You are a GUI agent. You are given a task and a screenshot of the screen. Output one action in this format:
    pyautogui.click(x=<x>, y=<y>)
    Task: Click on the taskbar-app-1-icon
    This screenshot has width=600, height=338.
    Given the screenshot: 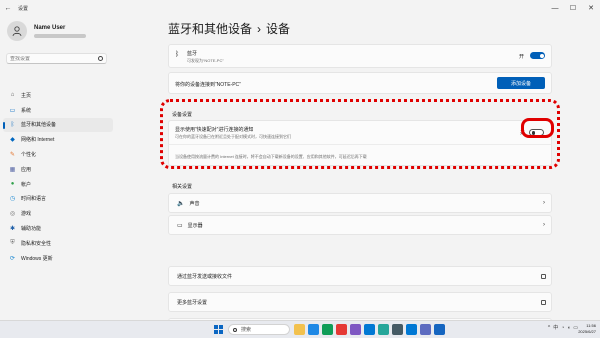 What is the action you would take?
    pyautogui.click(x=313, y=329)
    